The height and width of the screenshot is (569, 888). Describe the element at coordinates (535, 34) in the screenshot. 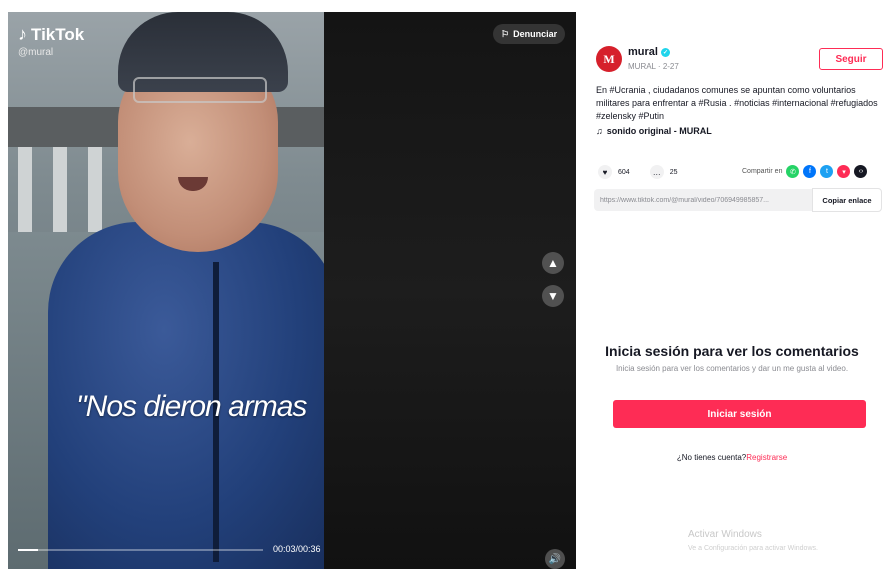

I see `report-label: Denunciar` at that location.